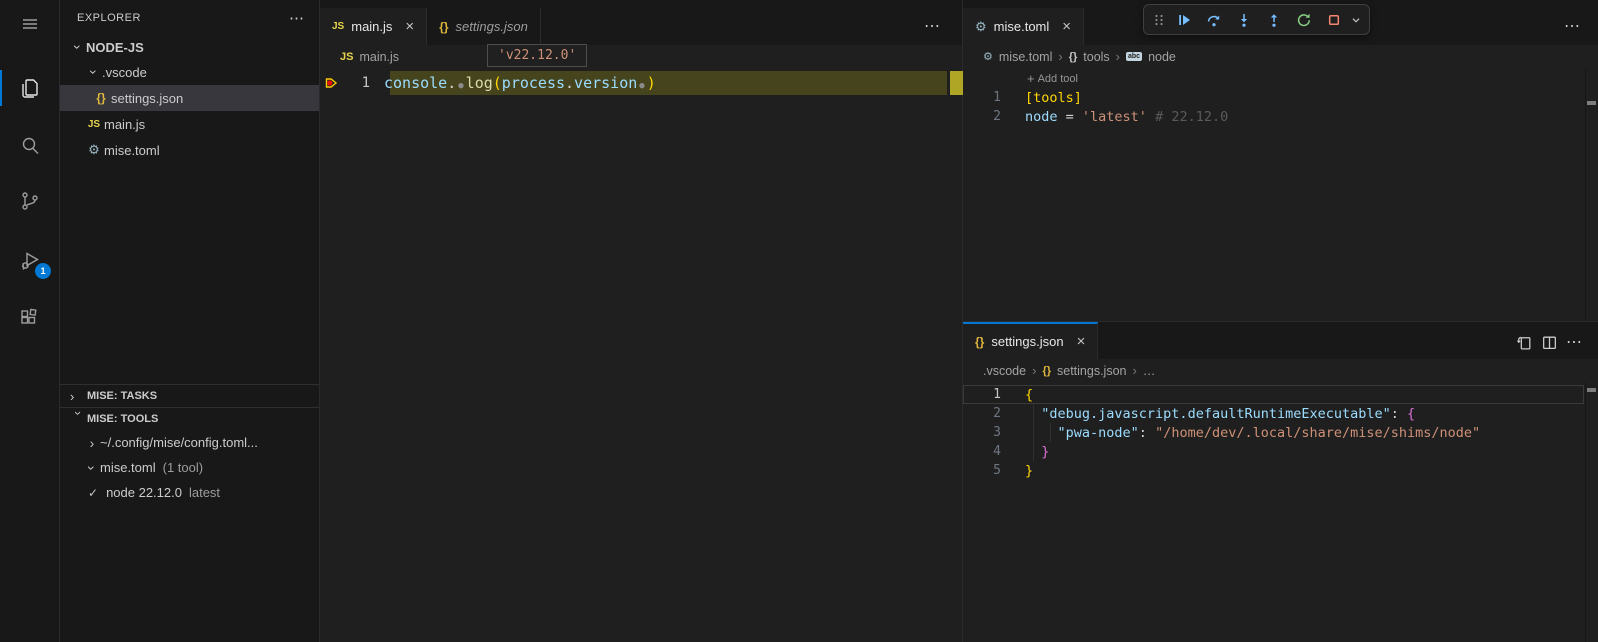 The height and width of the screenshot is (642, 1598). I want to click on overview-cursor-mark, so click(1591, 103).